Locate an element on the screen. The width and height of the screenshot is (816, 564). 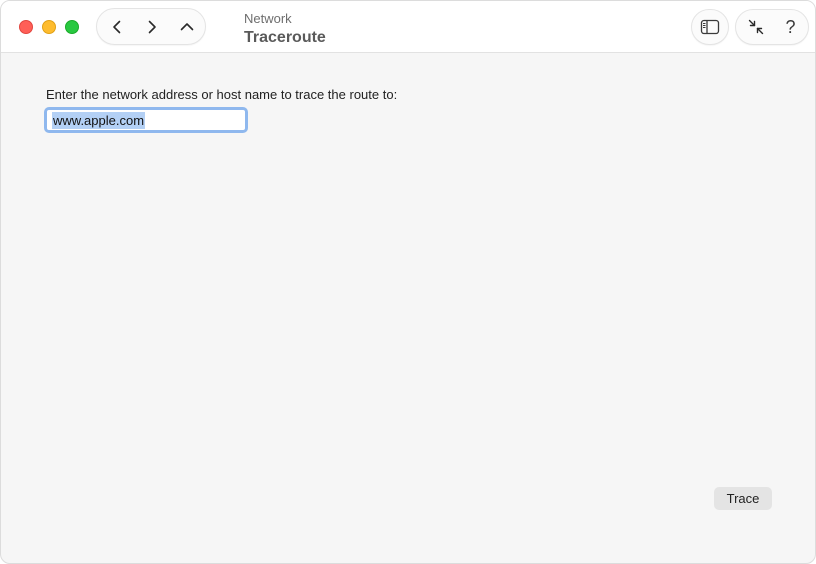
window-title-block: Network Traceroute is located at coordinates (285, 29).